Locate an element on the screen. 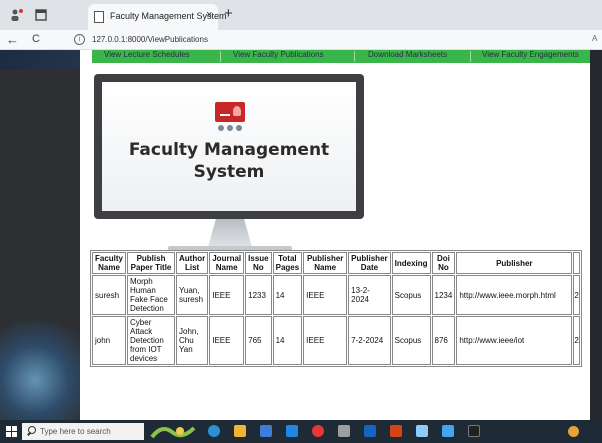 Image resolution: width=602 pixels, height=443 pixels. page-icon is located at coordinates (99, 17).